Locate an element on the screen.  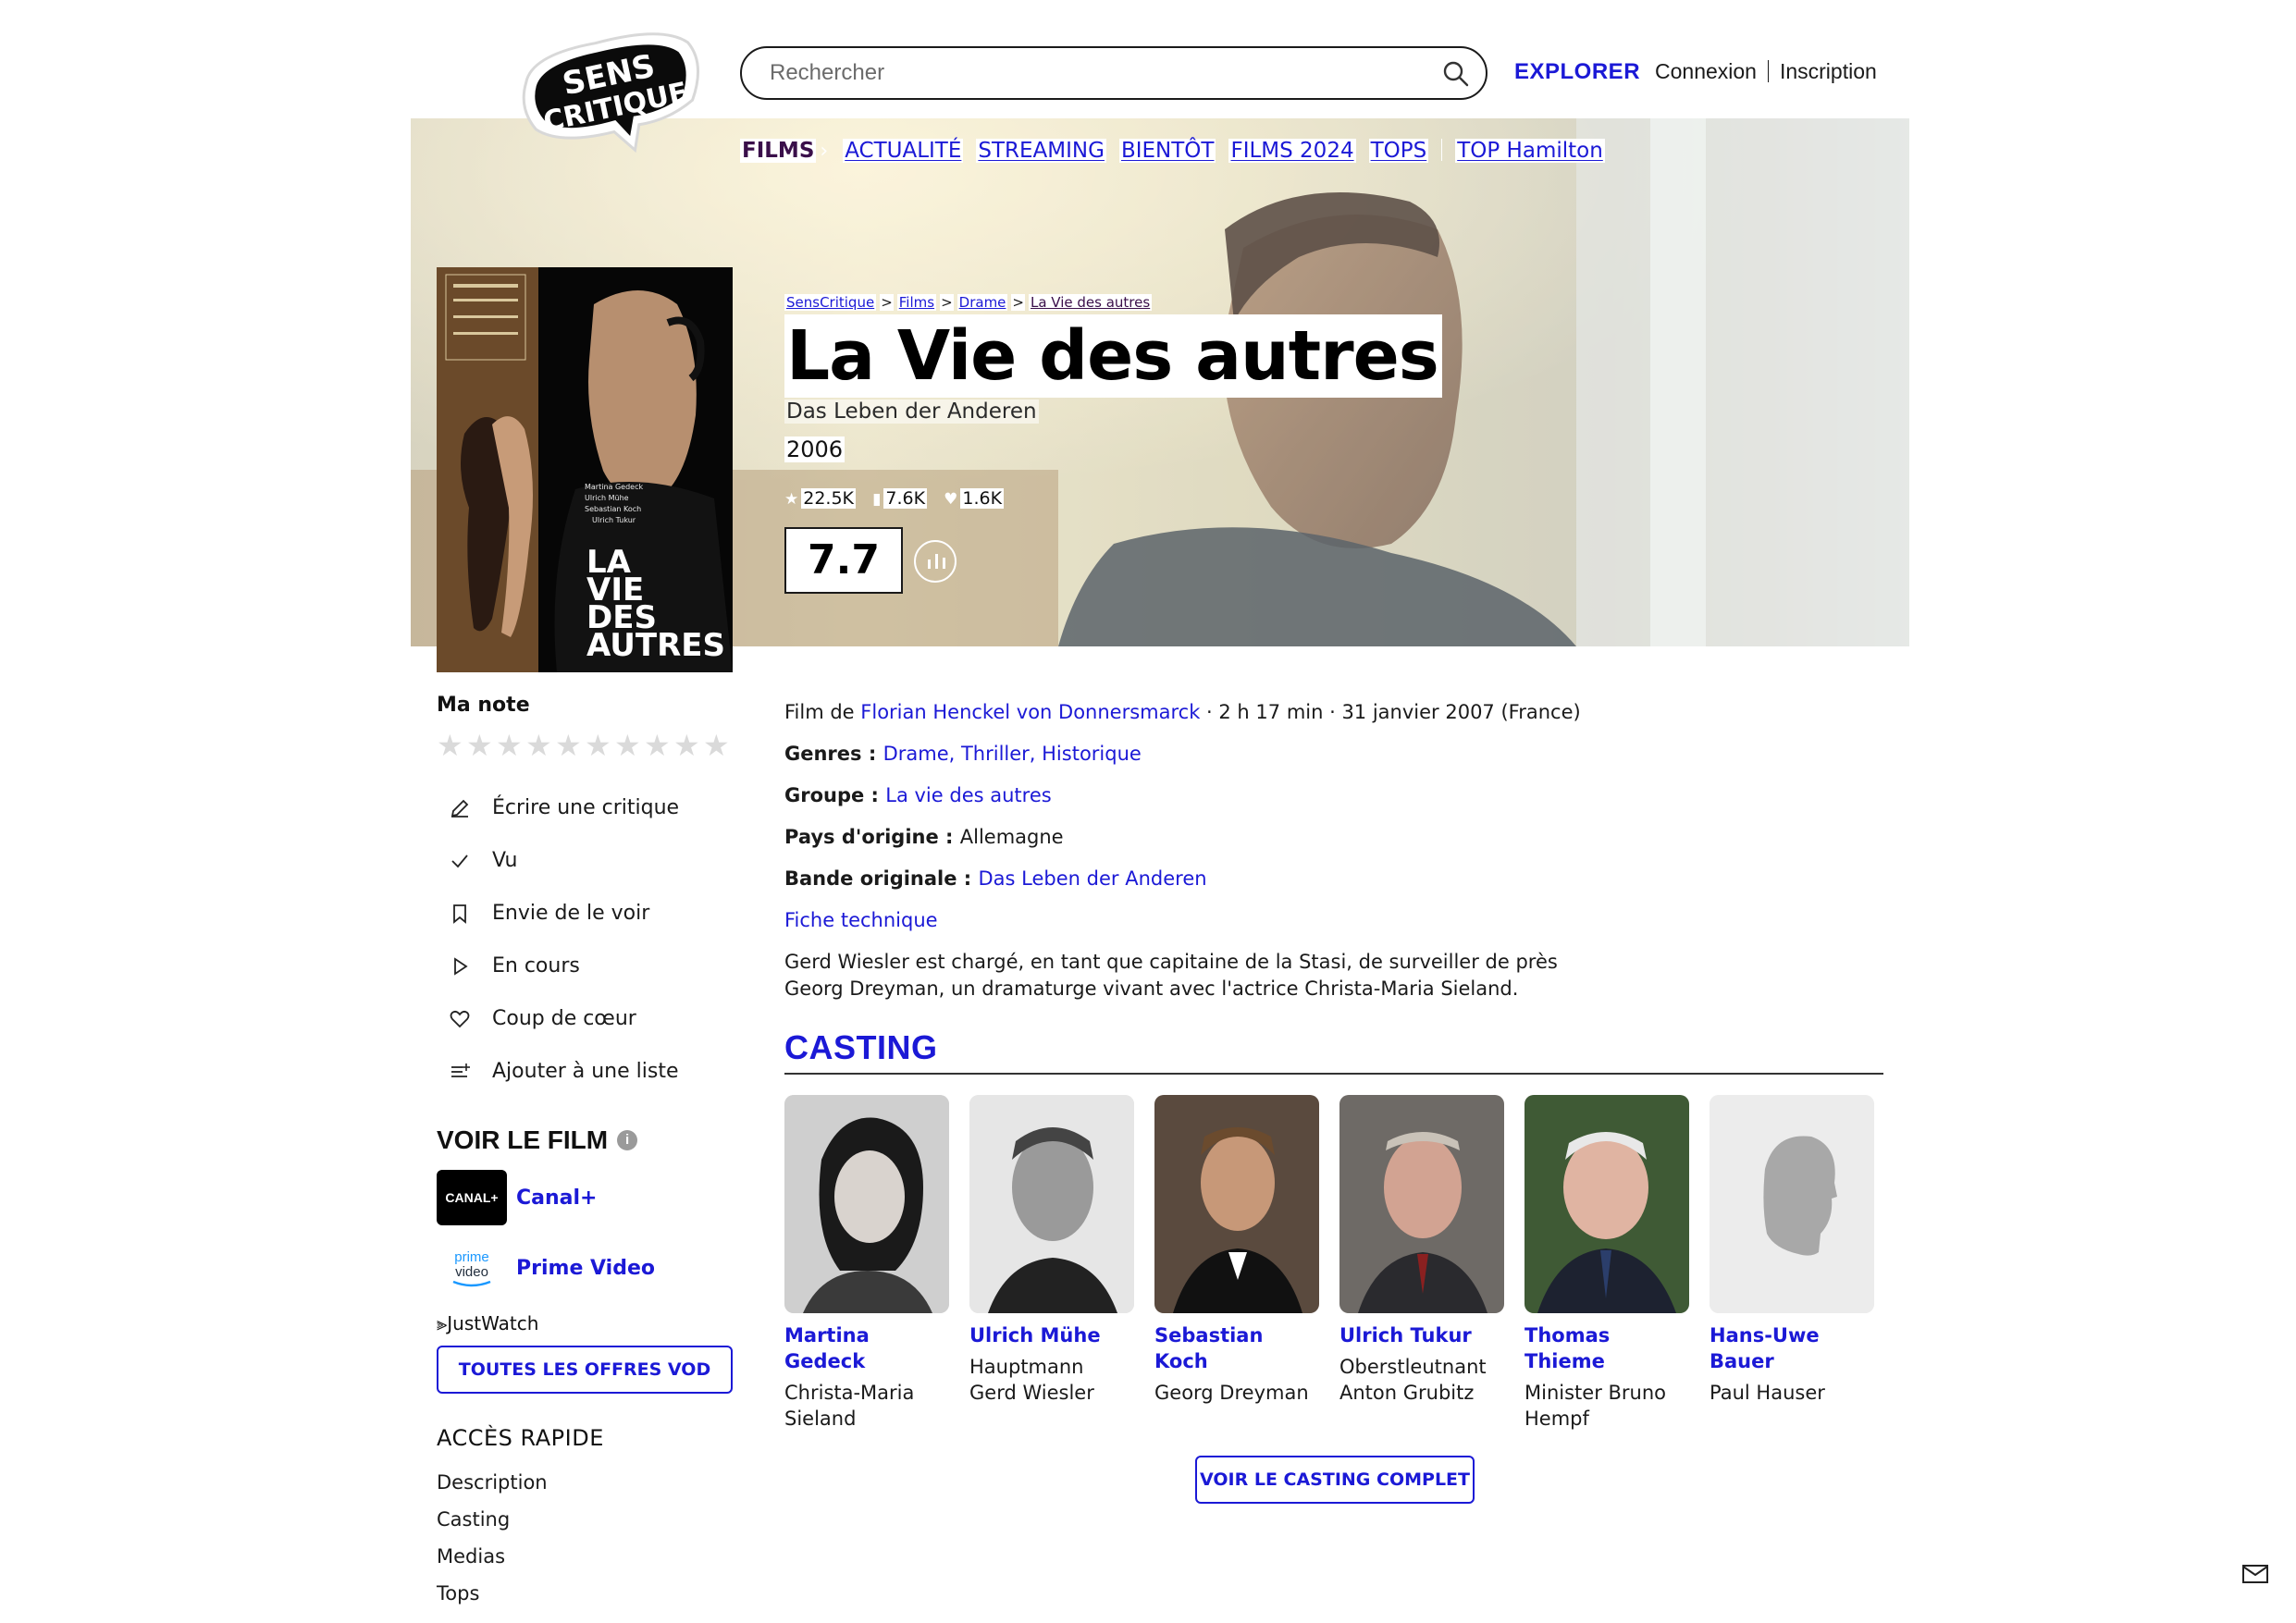
senscritique-logo: SENS CRITIQUE is located at coordinates (612, 92).